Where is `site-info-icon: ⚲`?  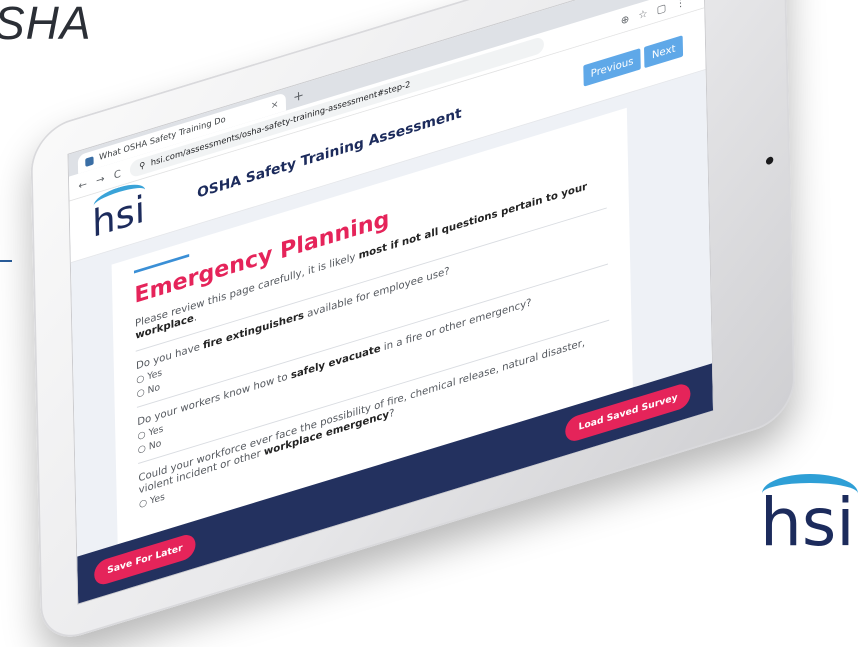 site-info-icon: ⚲ is located at coordinates (142, 166).